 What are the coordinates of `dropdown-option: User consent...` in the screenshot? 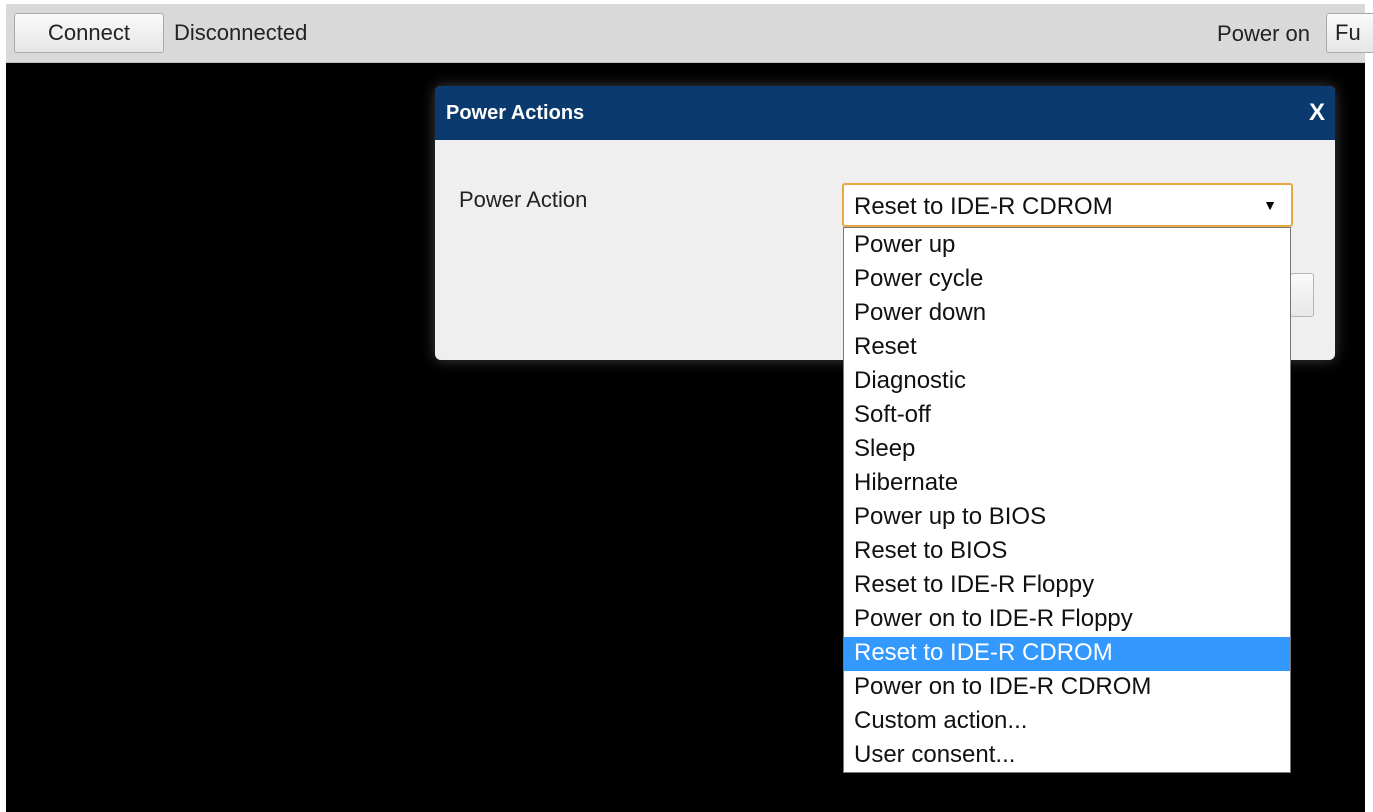 It's located at (1067, 756).